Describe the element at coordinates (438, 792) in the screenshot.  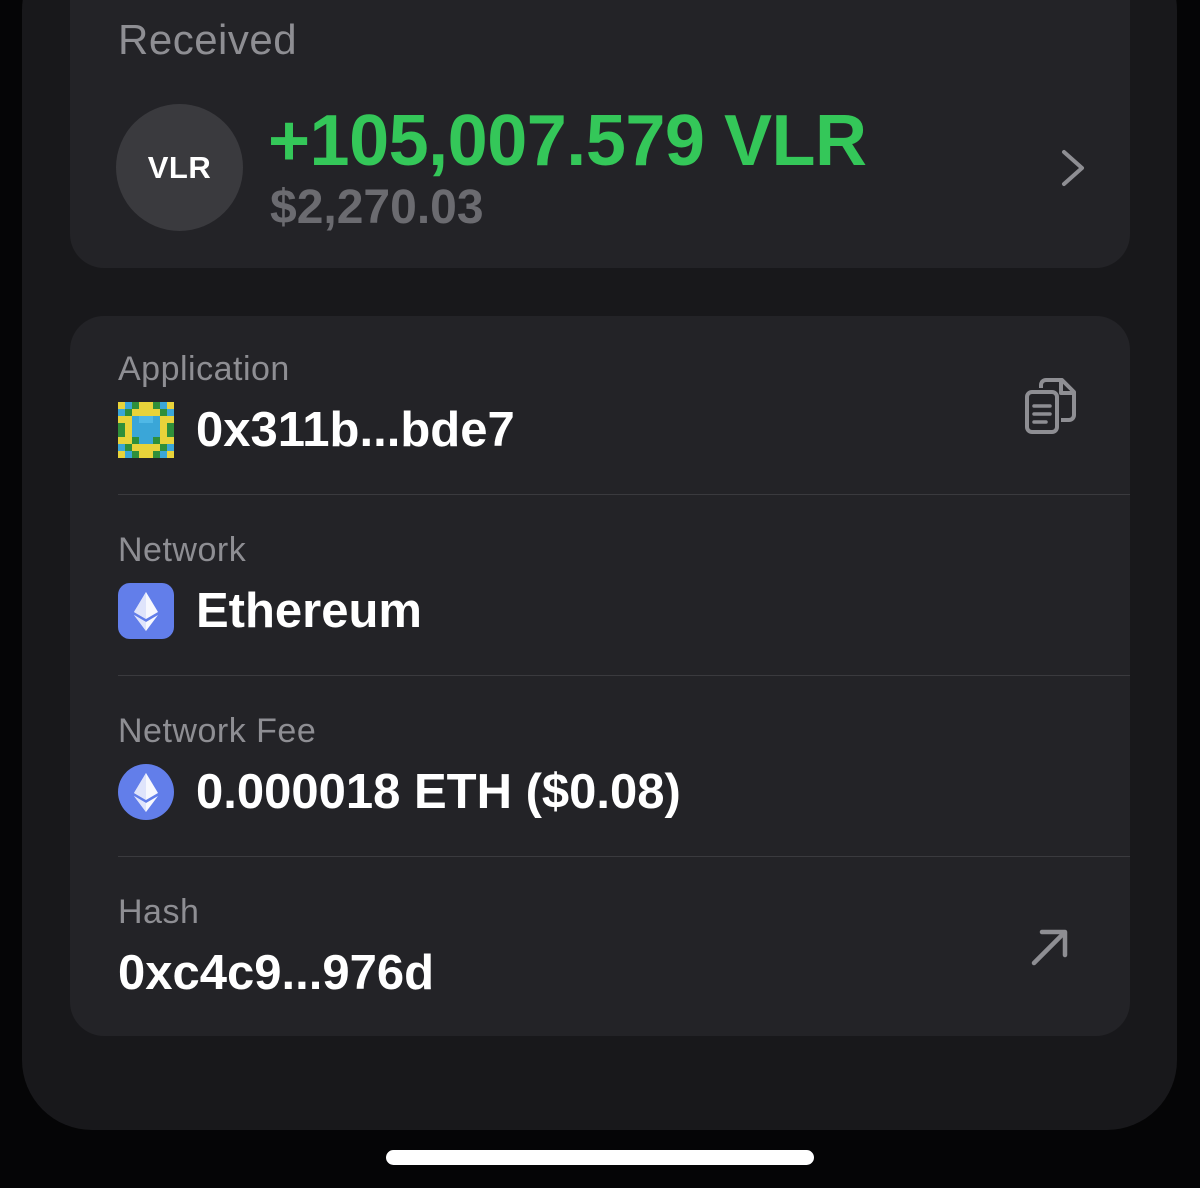
I see `network-fee-value: 0.000018 ETH ($0.08)` at that location.